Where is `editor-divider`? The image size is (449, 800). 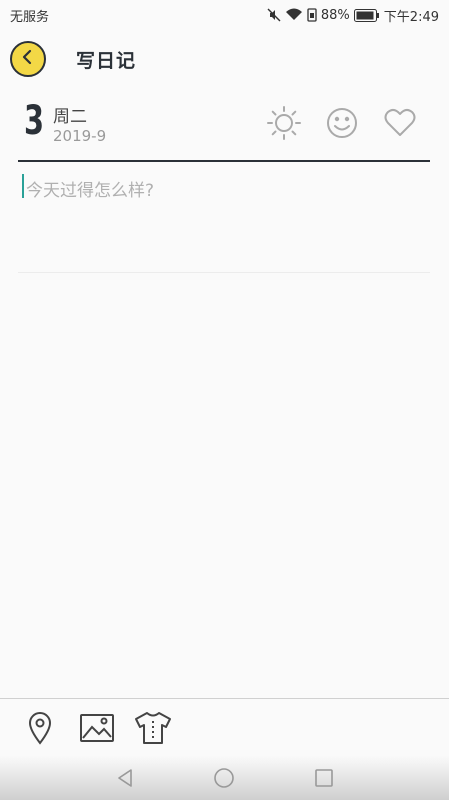
editor-divider is located at coordinates (224, 272).